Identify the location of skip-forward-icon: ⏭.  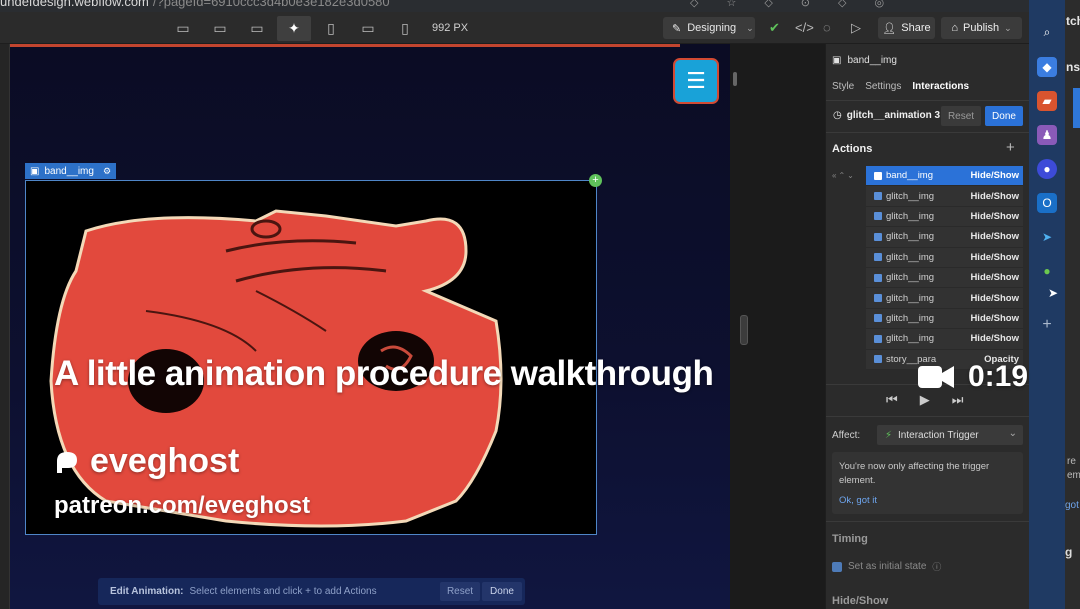
(958, 400).